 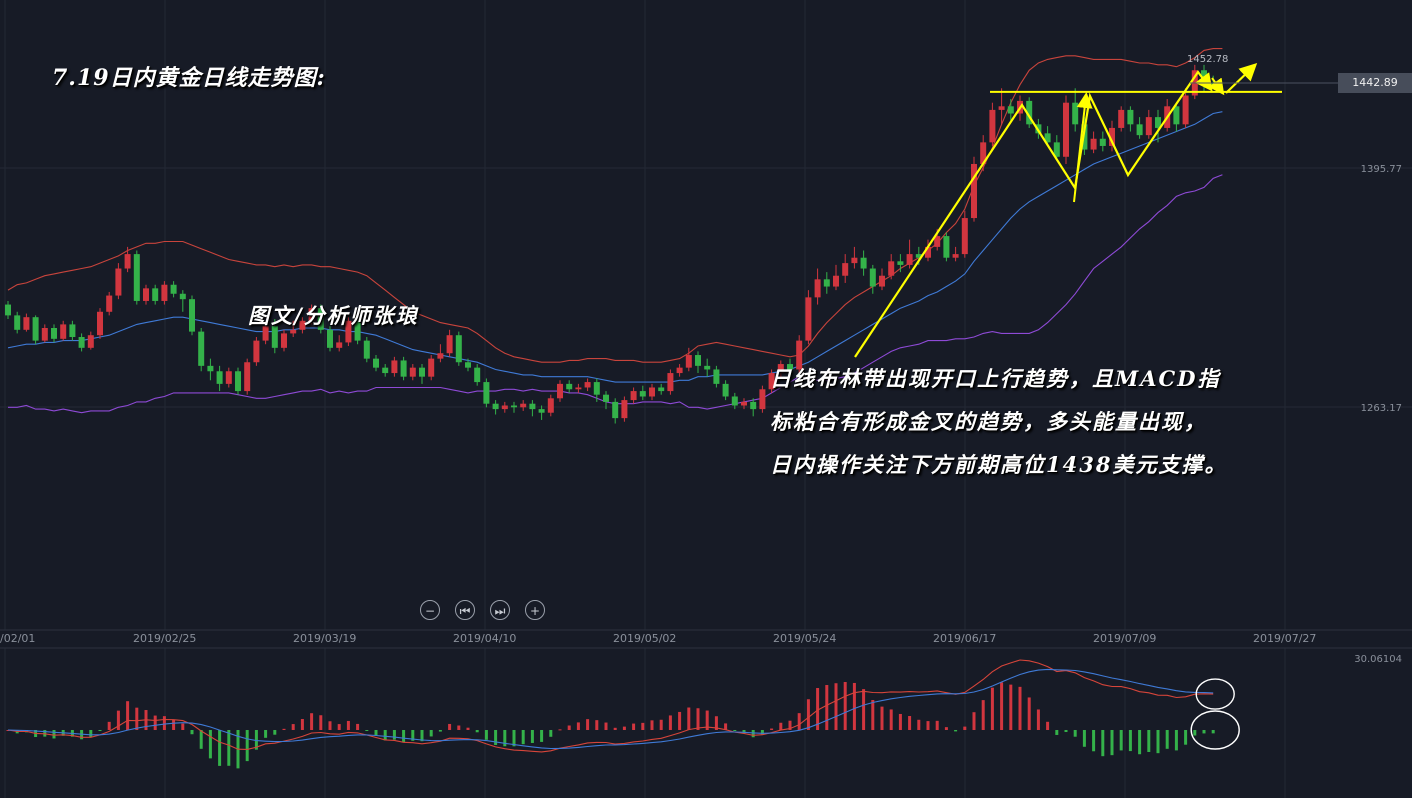 I want to click on date-tick-label: 2019/05/02, so click(x=644, y=638).